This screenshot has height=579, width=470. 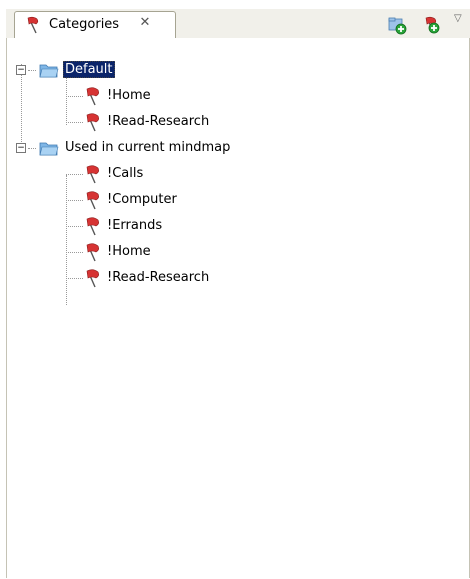 I want to click on view-tabbar: Categories ✕ ▽, so click(x=238, y=24).